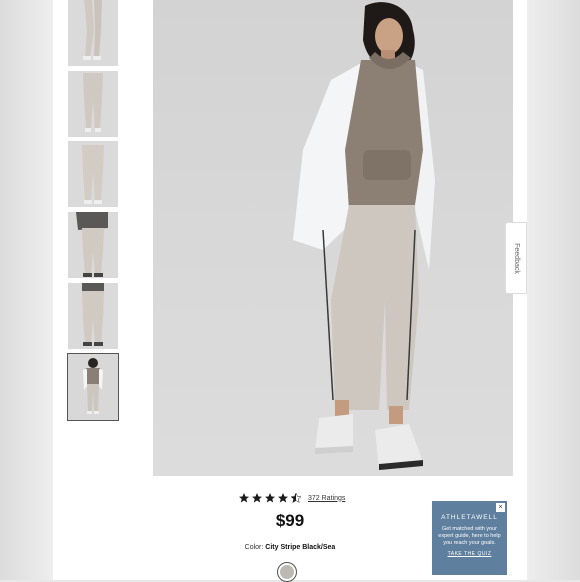 This screenshot has height=582, width=580. I want to click on color-swatch, so click(287, 572).